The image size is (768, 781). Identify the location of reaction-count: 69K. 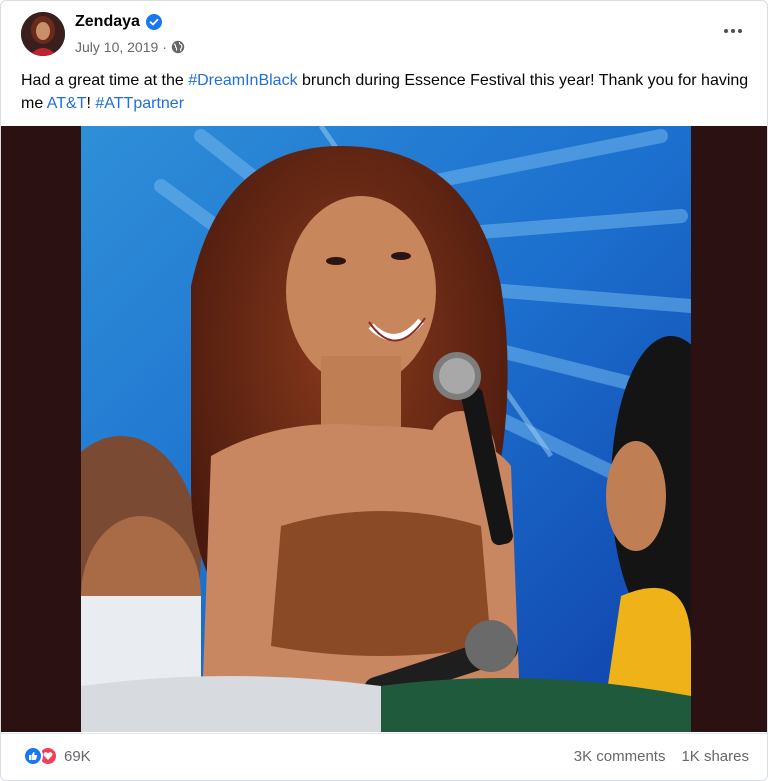
(77, 756).